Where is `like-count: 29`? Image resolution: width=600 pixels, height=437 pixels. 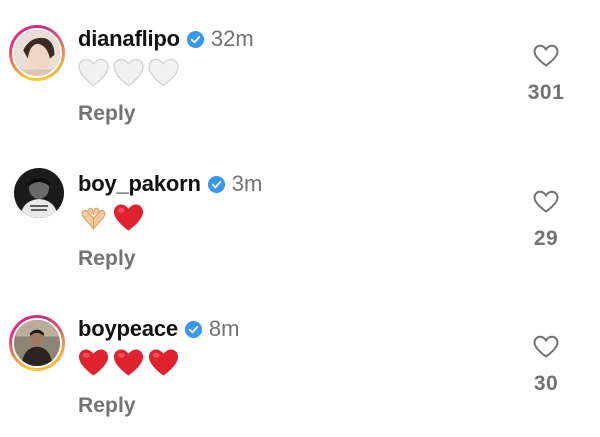 like-count: 29 is located at coordinates (546, 238).